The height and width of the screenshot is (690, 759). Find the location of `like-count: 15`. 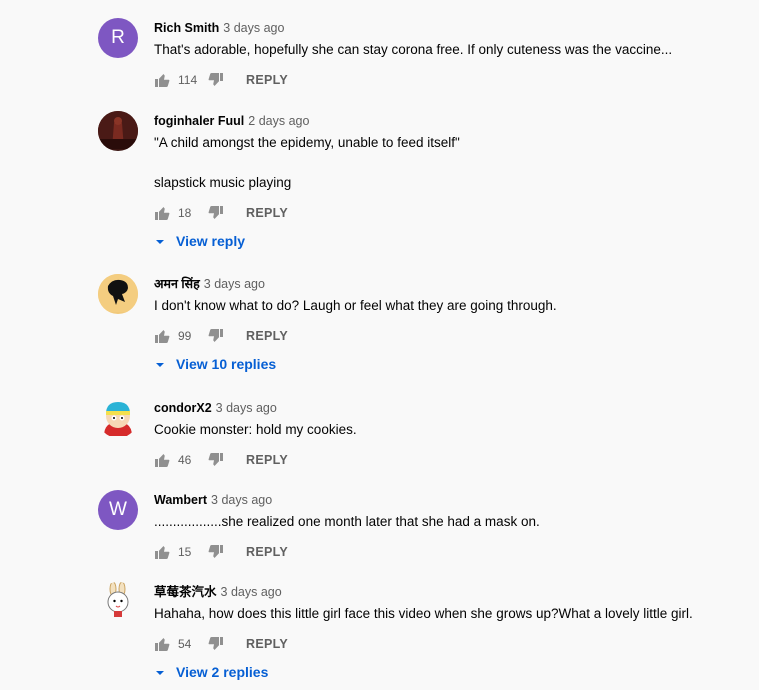

like-count: 15 is located at coordinates (185, 552).